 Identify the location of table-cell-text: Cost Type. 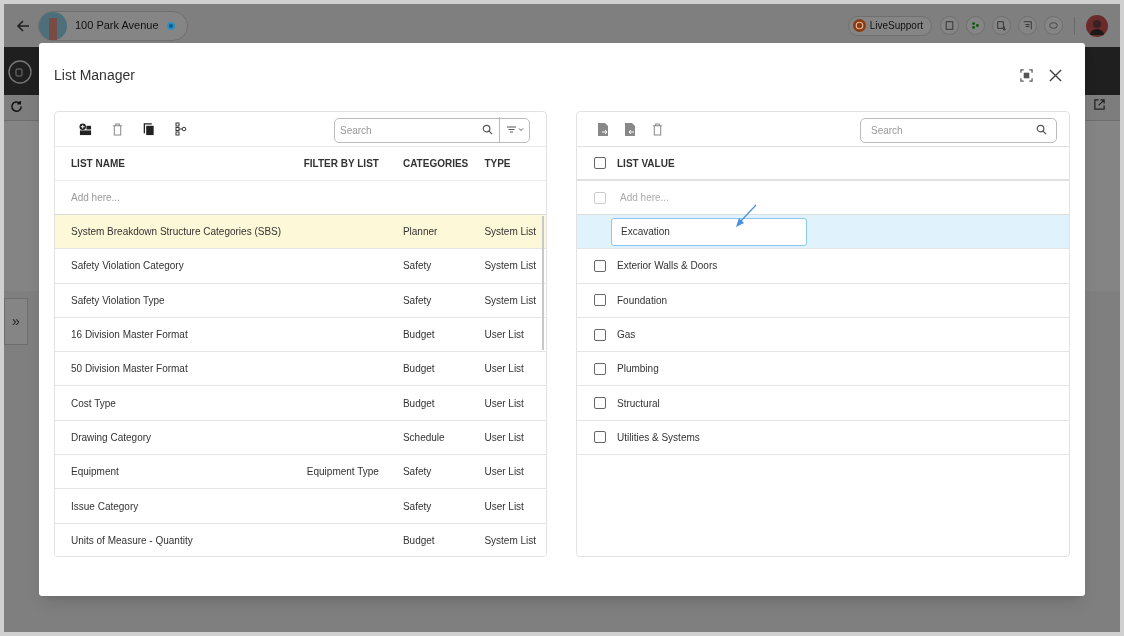
(93, 403).